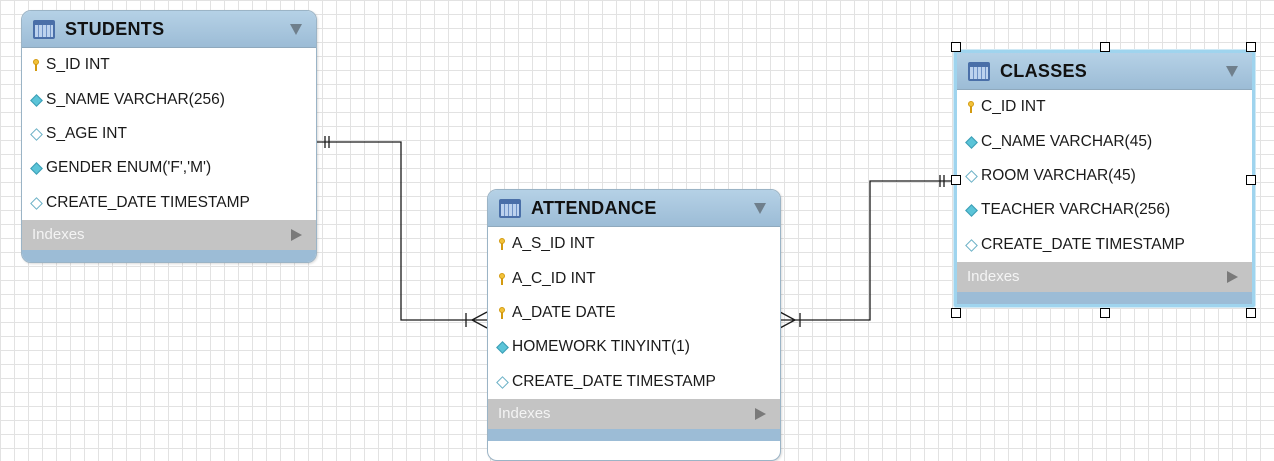  I want to click on column-row: ROOM VARCHAR(45), so click(1104, 176).